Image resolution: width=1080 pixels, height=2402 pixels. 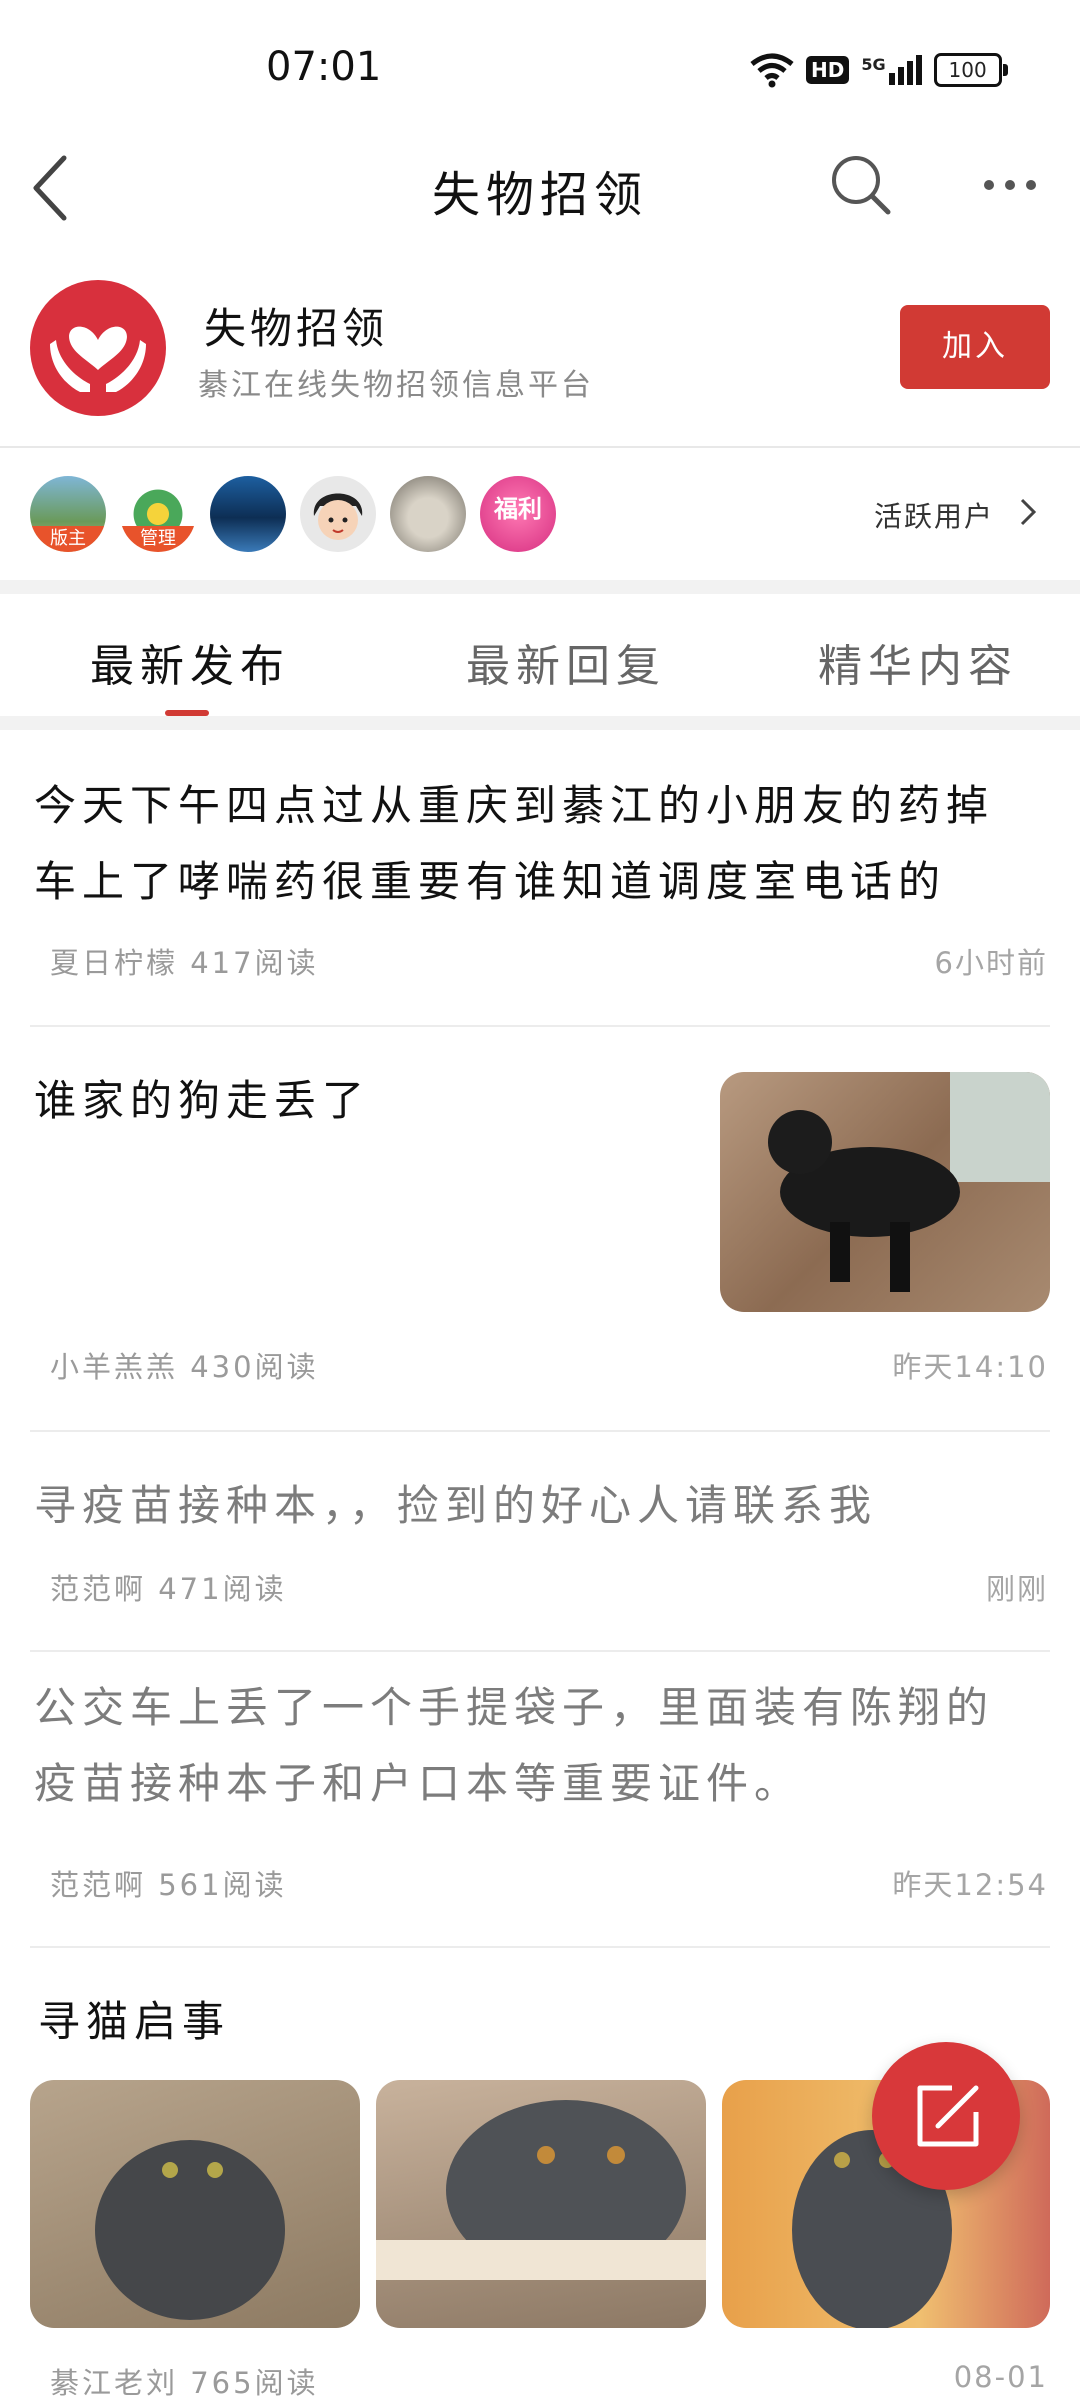 What do you see at coordinates (202, 1101) in the screenshot?
I see `post-title: 谁家的狗走丢了` at bounding box center [202, 1101].